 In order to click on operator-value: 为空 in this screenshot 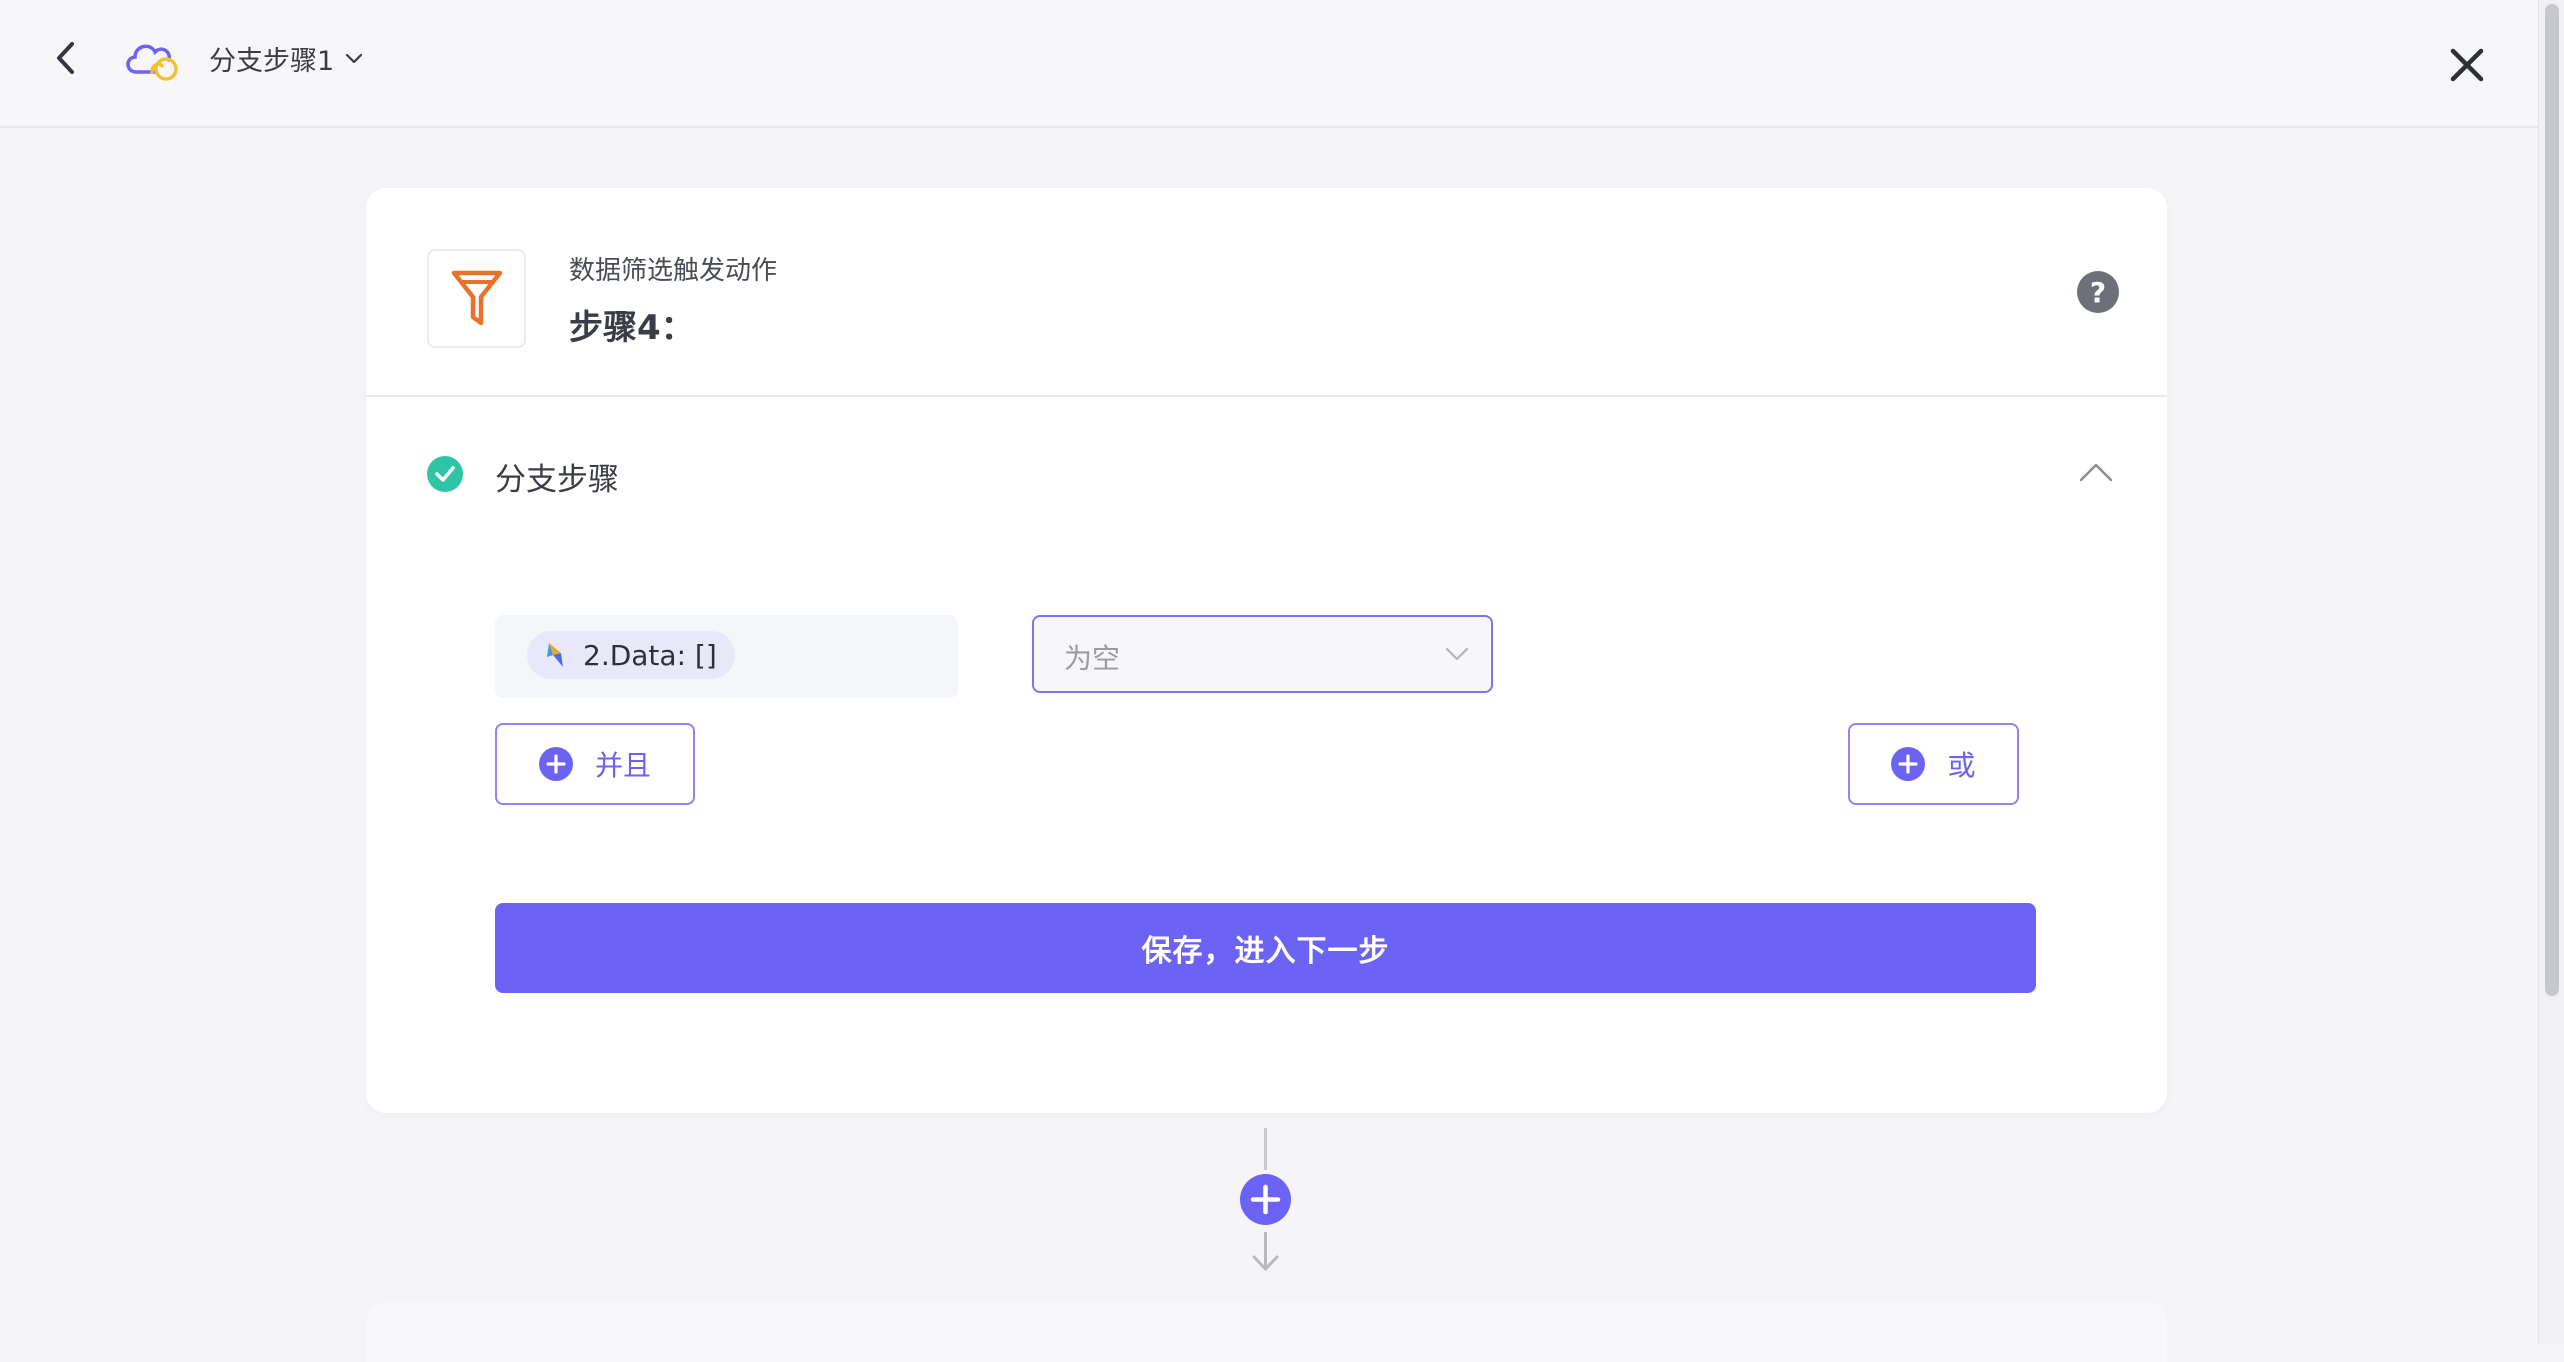, I will do `click(1092, 658)`.